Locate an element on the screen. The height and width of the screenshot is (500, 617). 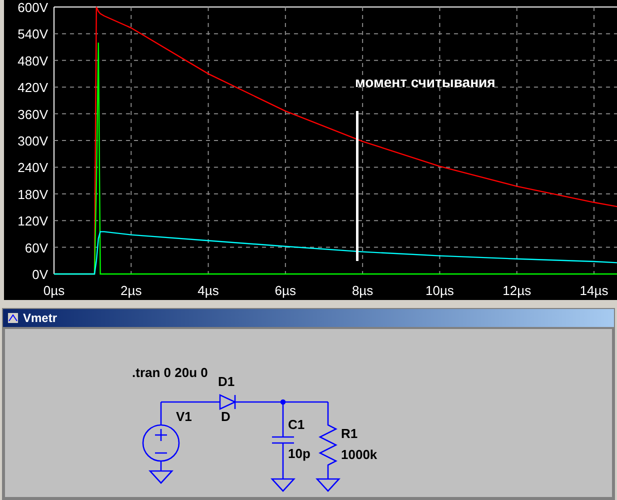
y-tick-label: 0V is located at coordinates (40, 274).